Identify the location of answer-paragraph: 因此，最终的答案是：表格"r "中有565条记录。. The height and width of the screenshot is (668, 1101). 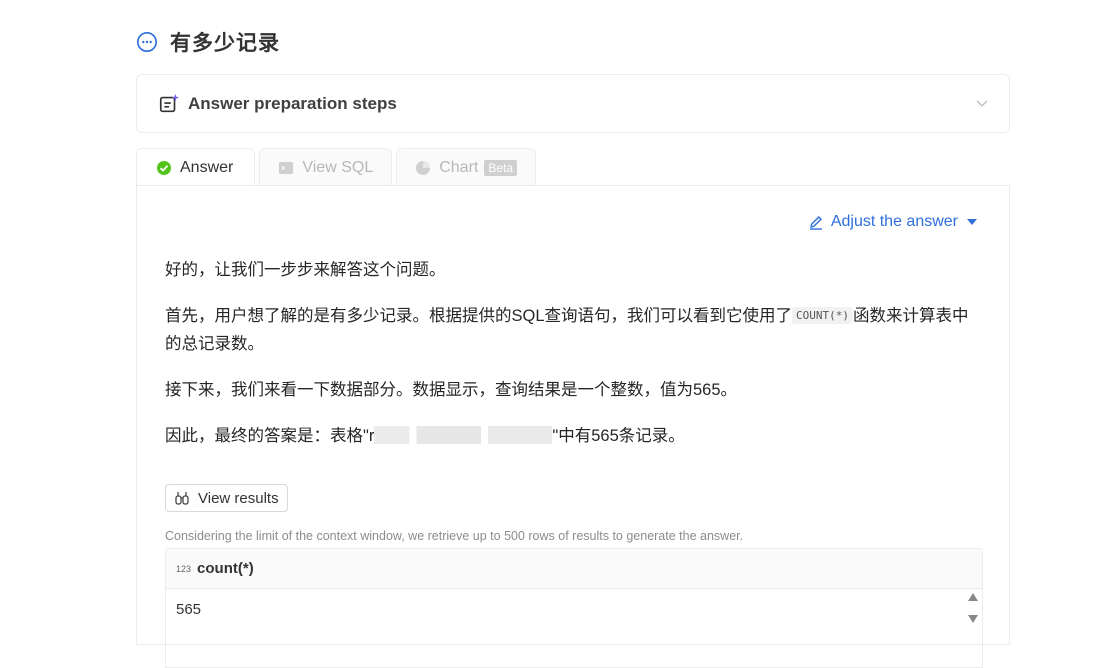
(574, 436).